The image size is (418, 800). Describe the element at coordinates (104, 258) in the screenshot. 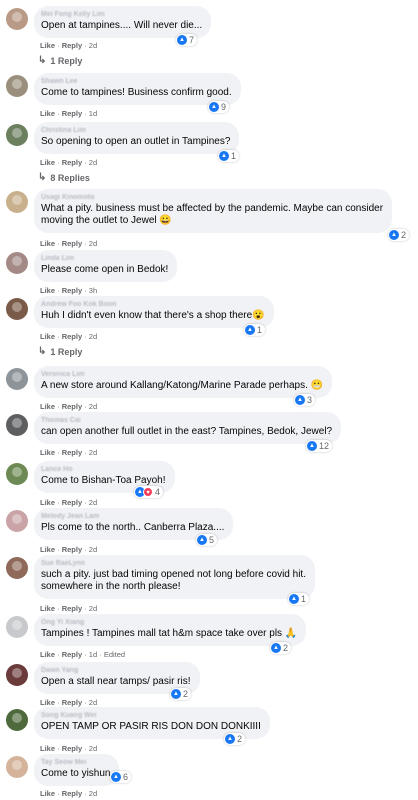

I see `commenter-name: Linda Lim` at that location.